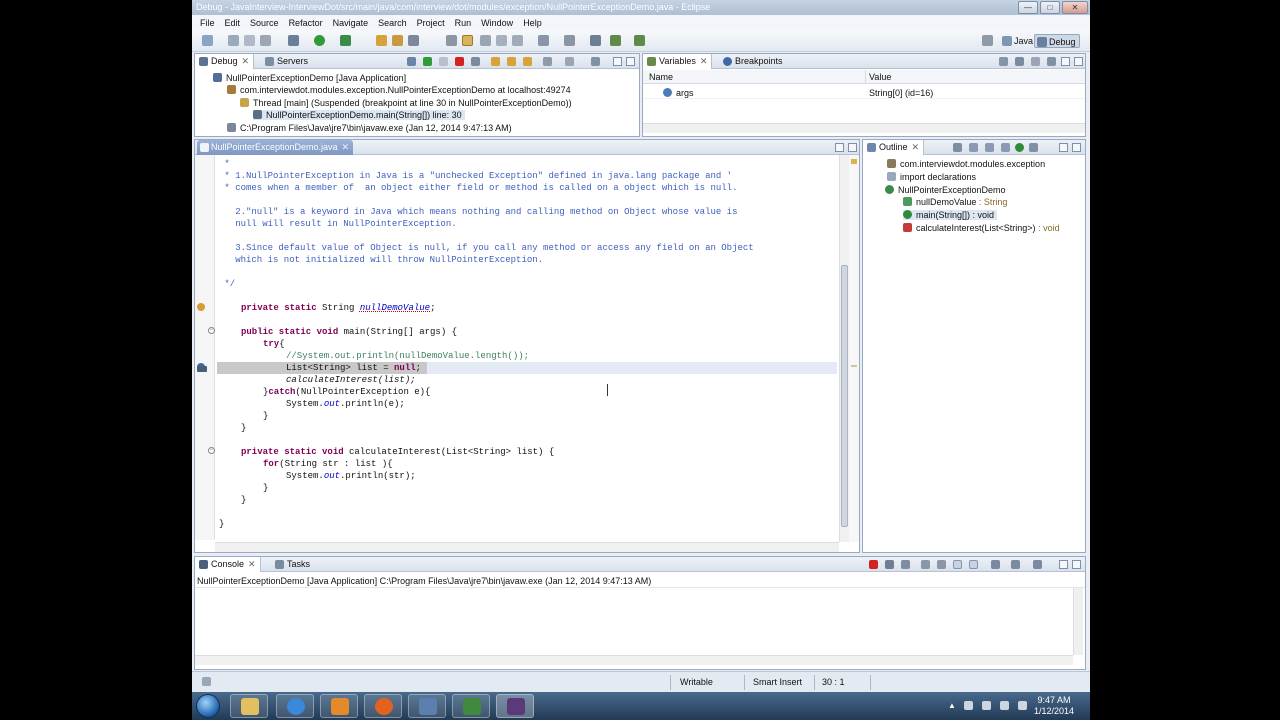 The image size is (1280, 720). What do you see at coordinates (1057, 41) in the screenshot?
I see `perspective-debug: Debug` at bounding box center [1057, 41].